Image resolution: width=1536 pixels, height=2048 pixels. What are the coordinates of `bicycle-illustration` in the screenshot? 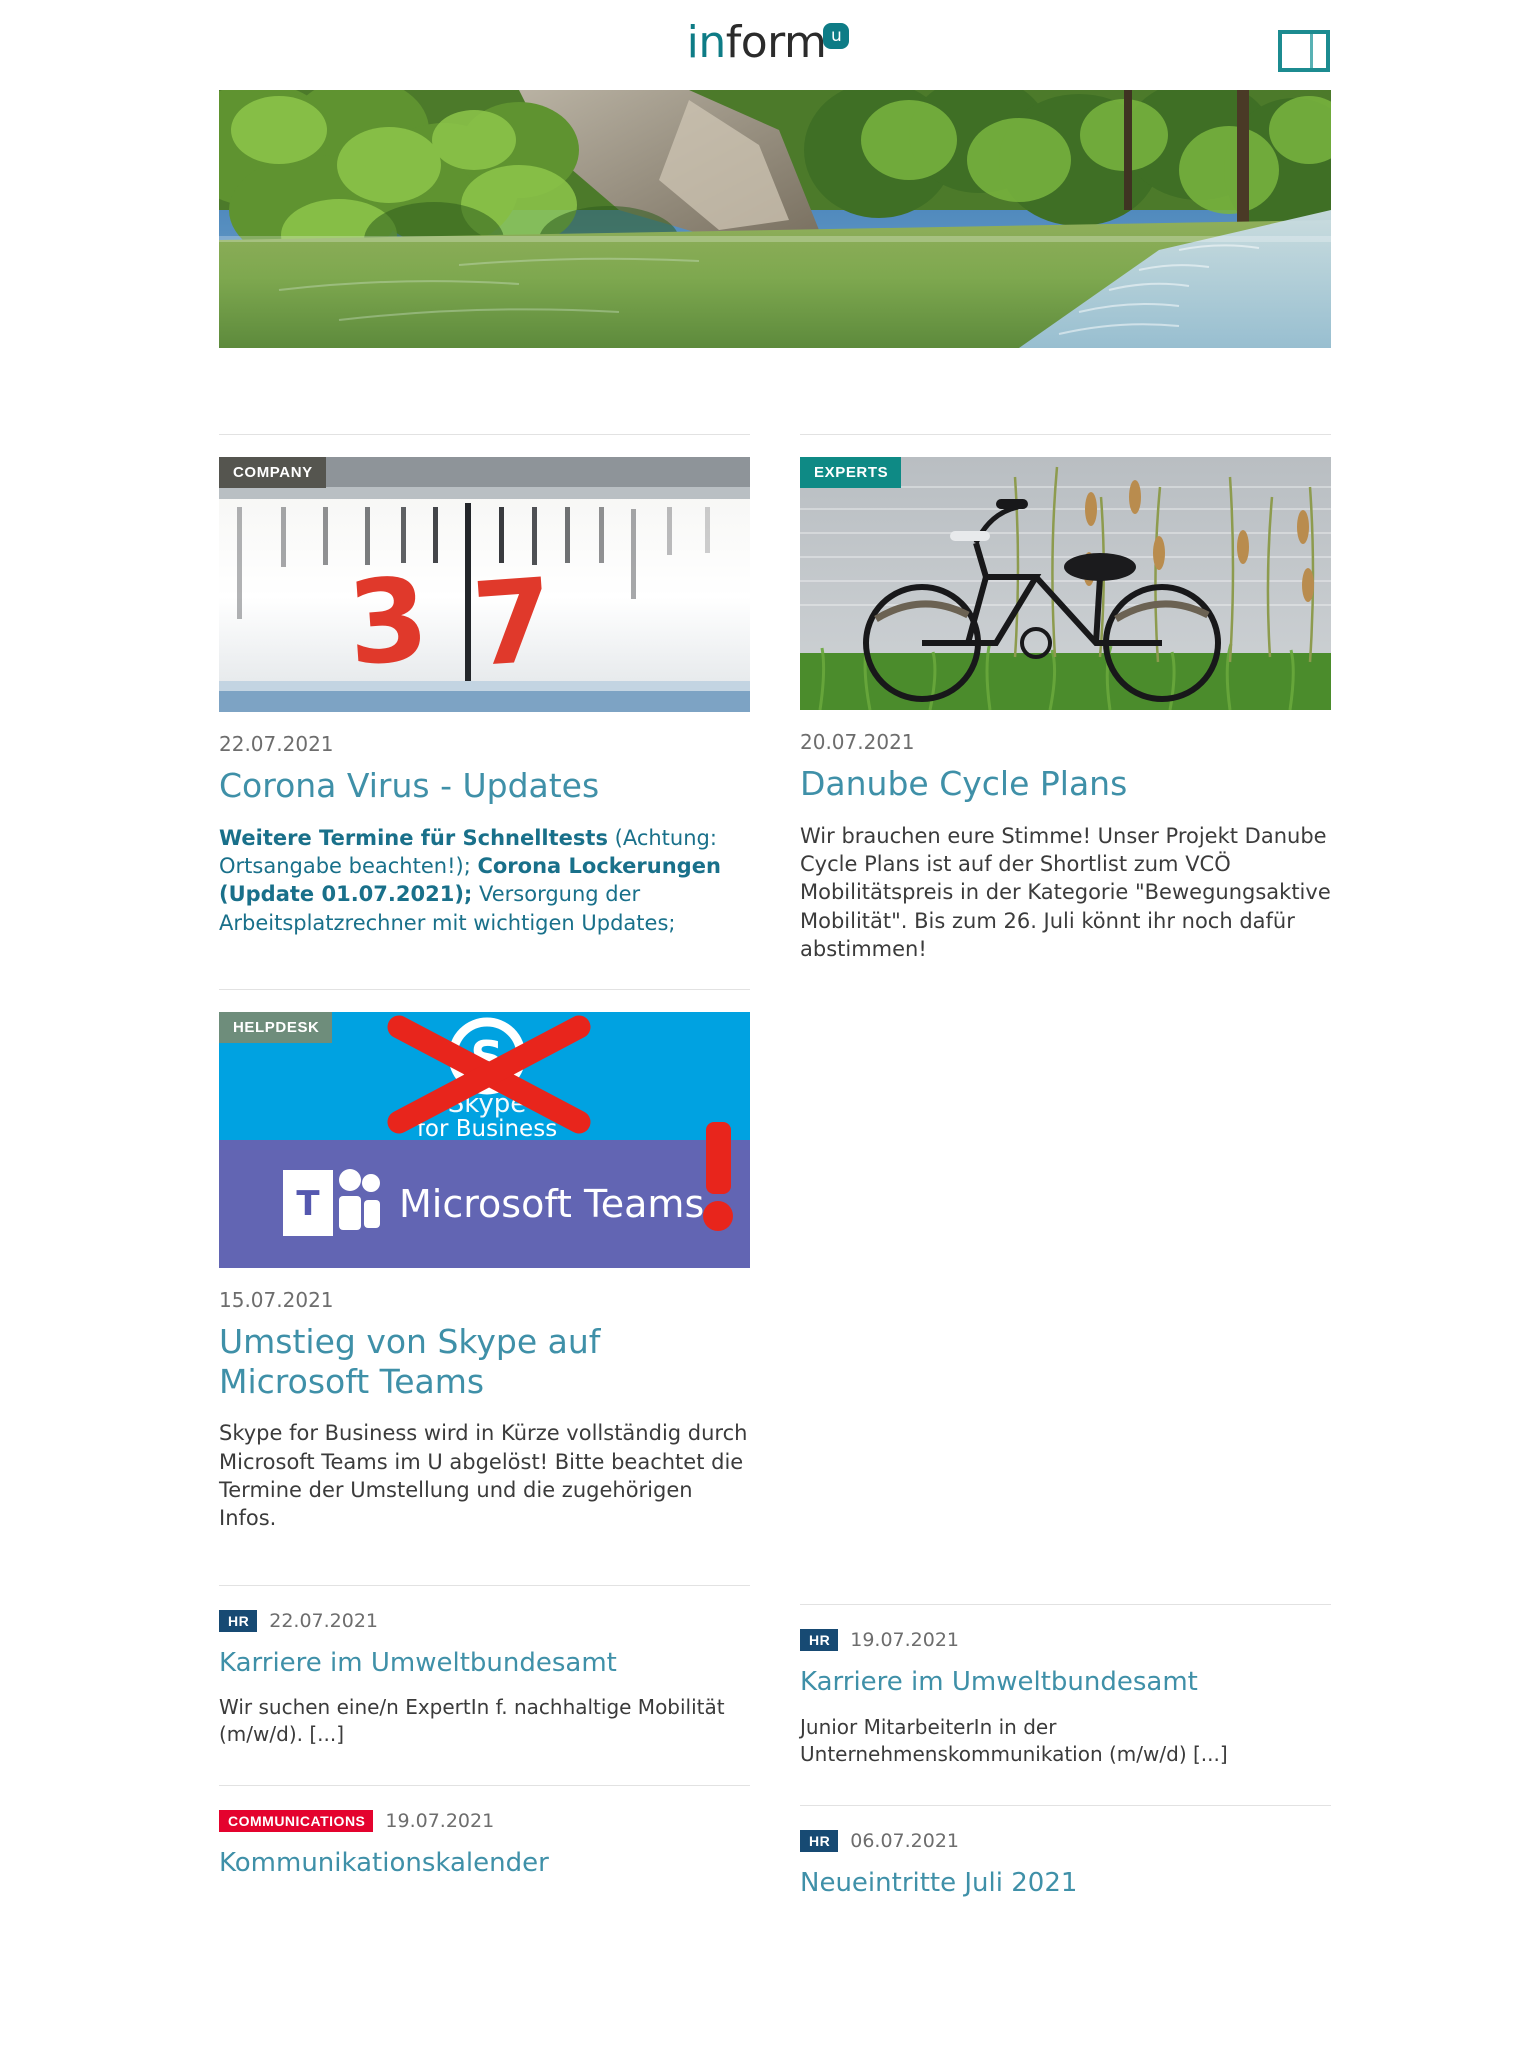 It's located at (1065, 583).